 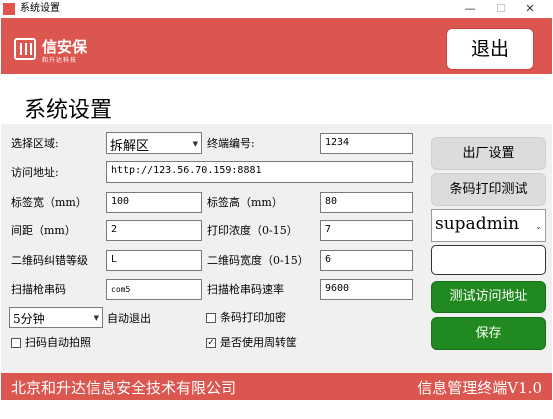 I want to click on label-height-label: 标签高（mm）, so click(x=245, y=202).